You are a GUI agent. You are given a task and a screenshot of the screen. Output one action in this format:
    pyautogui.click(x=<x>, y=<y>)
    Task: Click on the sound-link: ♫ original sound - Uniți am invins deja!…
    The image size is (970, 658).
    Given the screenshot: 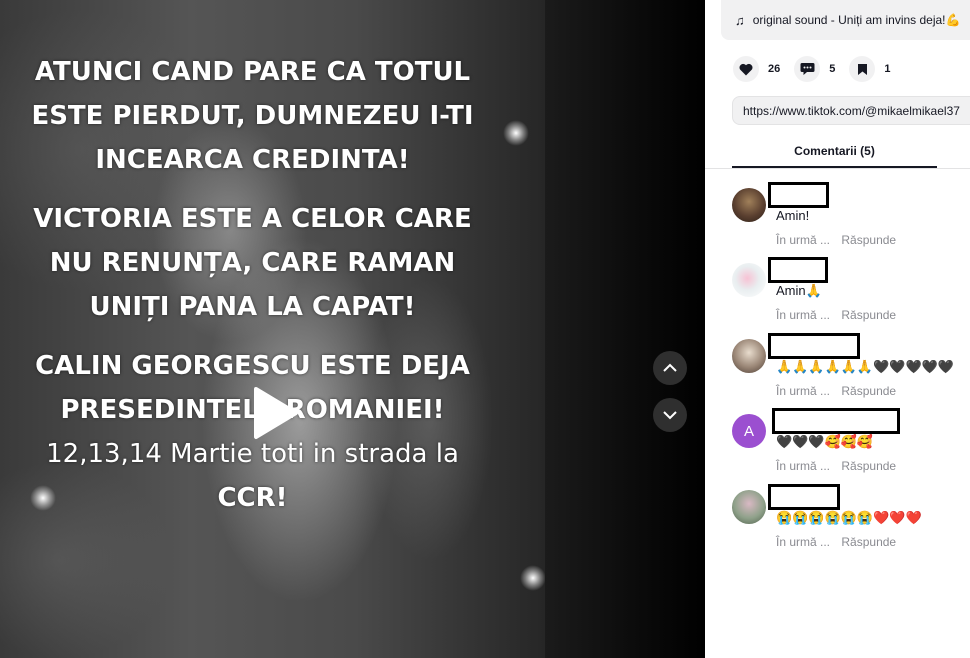 What is the action you would take?
    pyautogui.click(x=845, y=20)
    